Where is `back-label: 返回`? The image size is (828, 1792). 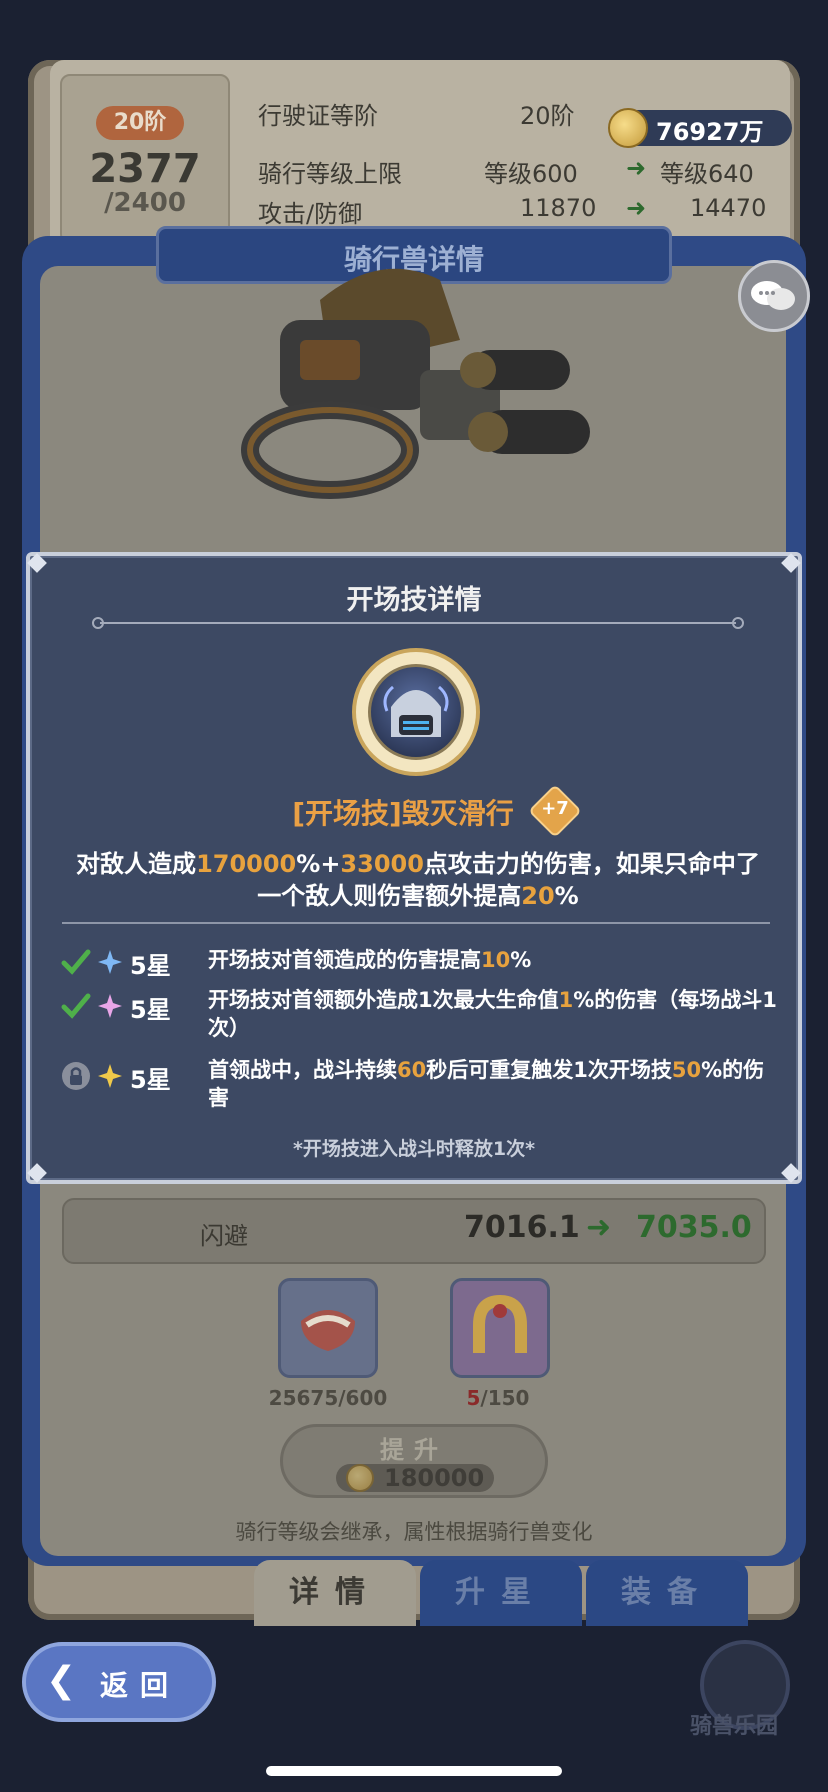
back-label: 返回 is located at coordinates (140, 1685).